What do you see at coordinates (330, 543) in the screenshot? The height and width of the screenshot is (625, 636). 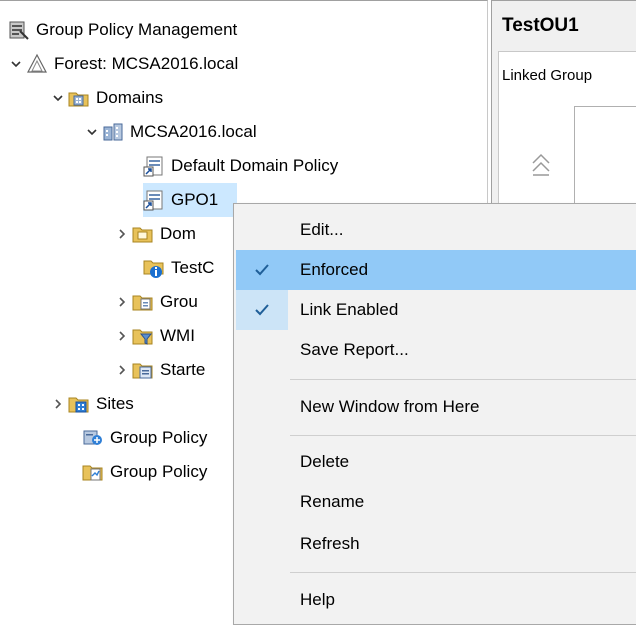 I see `menu-item-label: Refresh` at bounding box center [330, 543].